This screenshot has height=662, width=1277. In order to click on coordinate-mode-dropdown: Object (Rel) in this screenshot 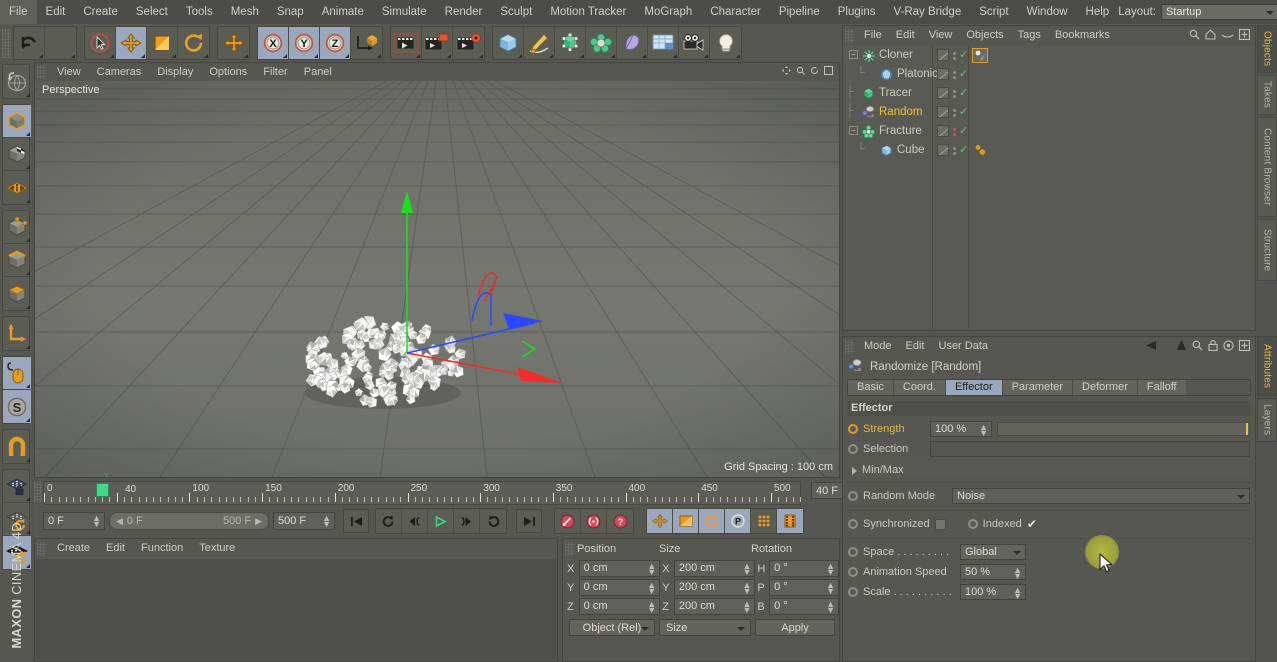, I will do `click(612, 627)`.